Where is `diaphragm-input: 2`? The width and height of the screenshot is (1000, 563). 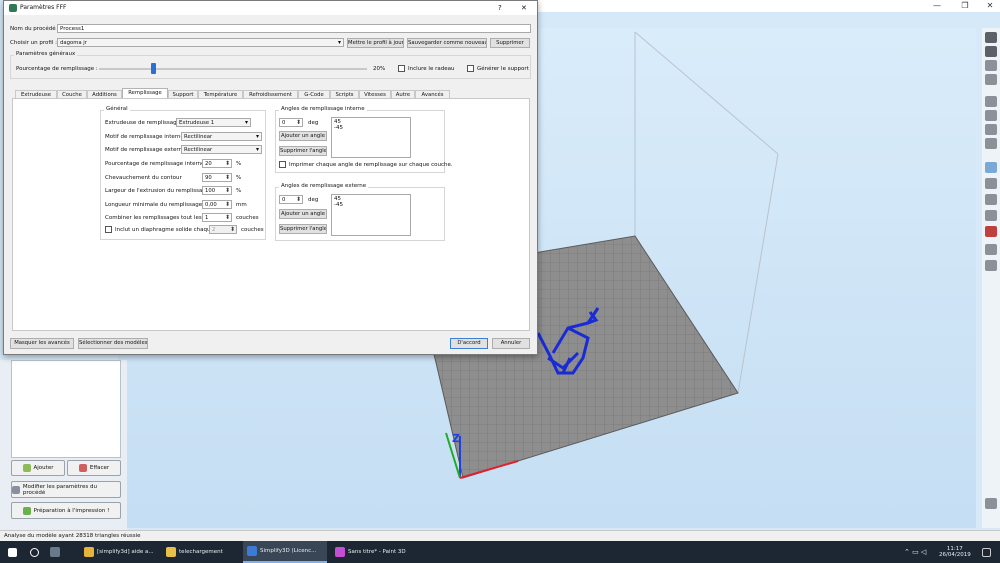
diaphragm-input: 2 is located at coordinates (223, 229).